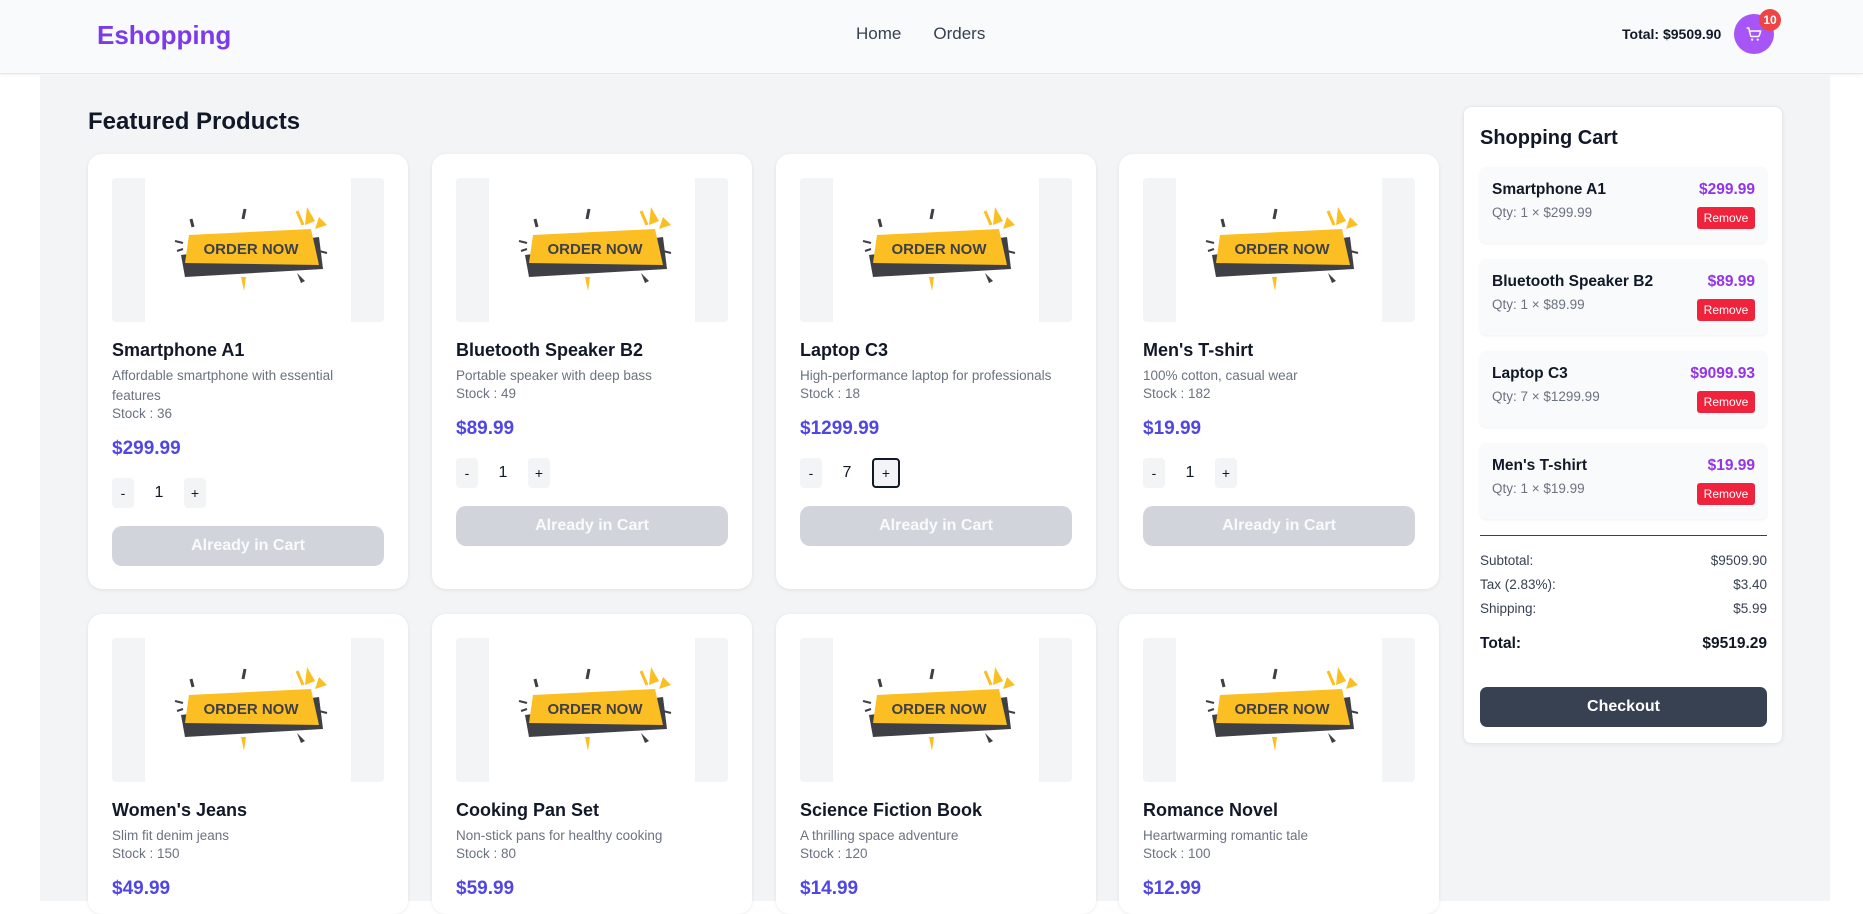  I want to click on cart-icon, so click(1754, 34).